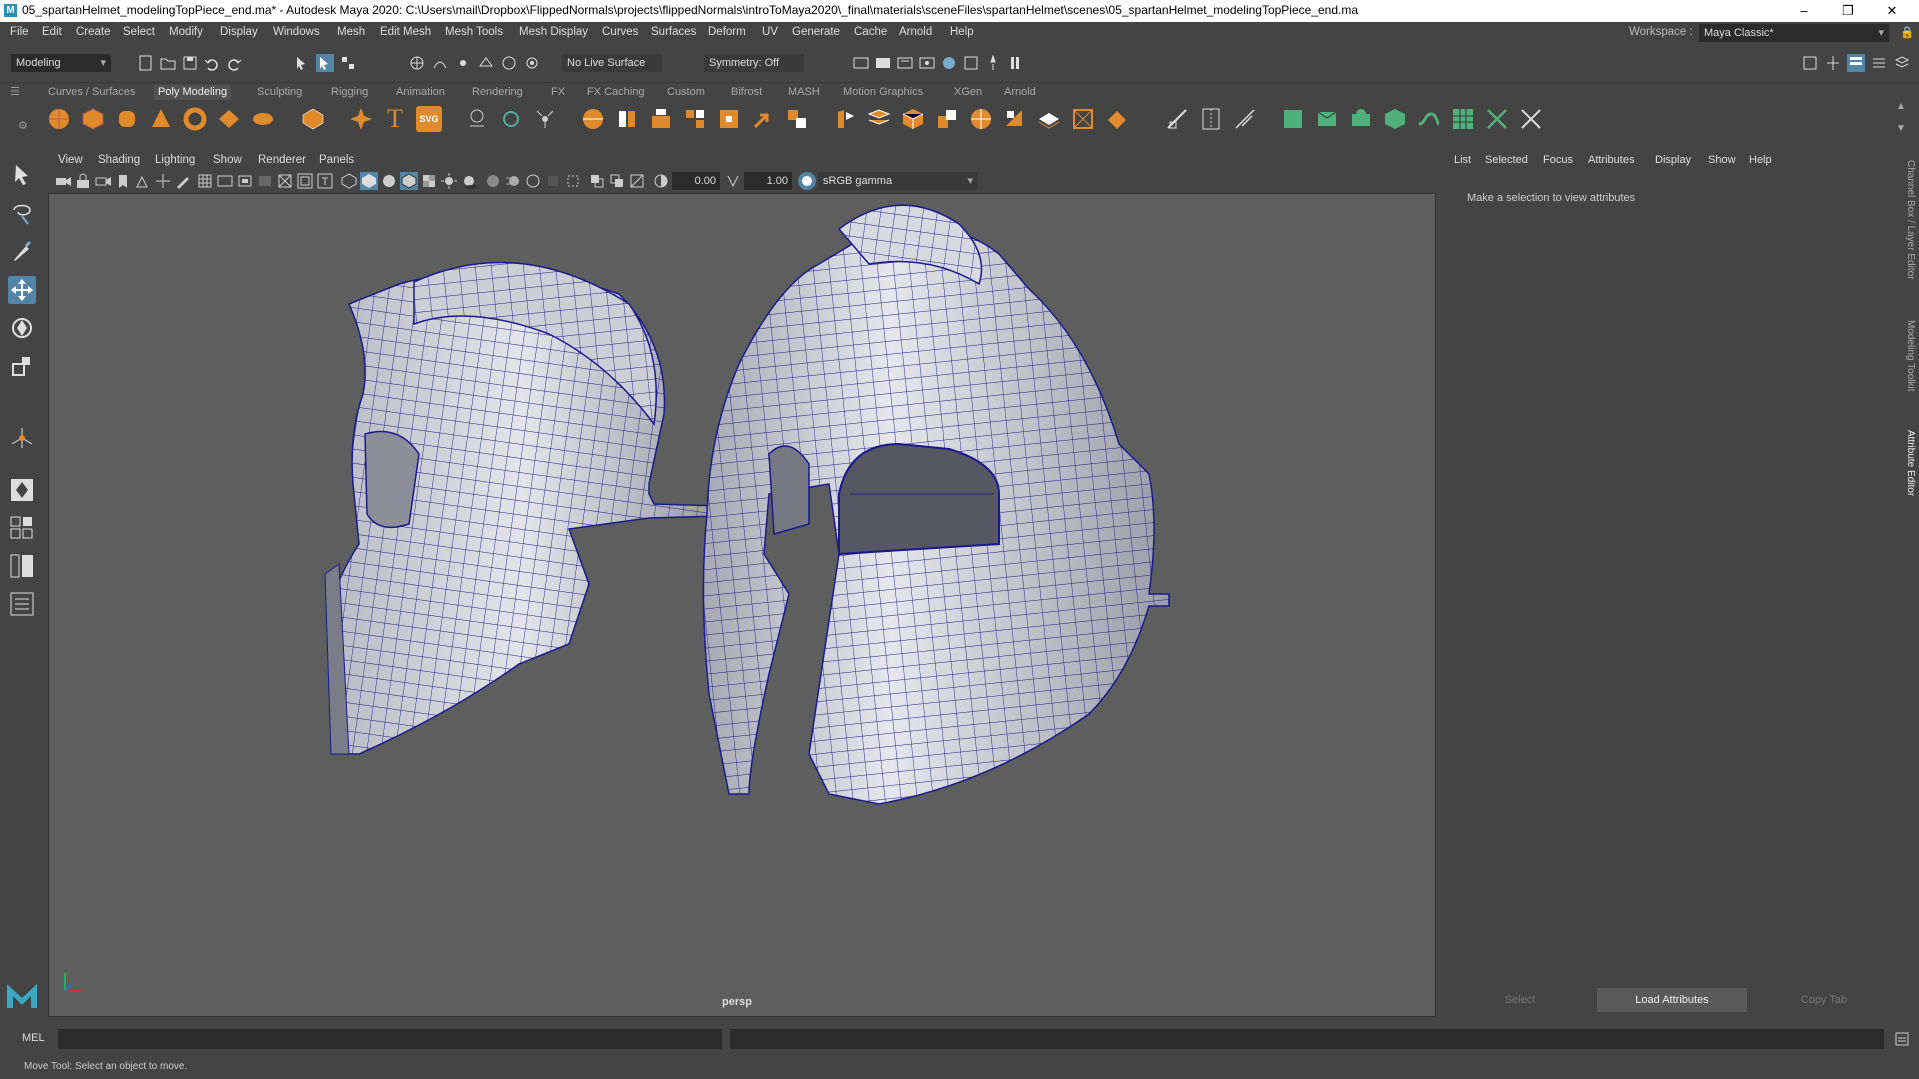 This screenshot has width=1919, height=1079. I want to click on motion-blur-icon, so click(513, 181).